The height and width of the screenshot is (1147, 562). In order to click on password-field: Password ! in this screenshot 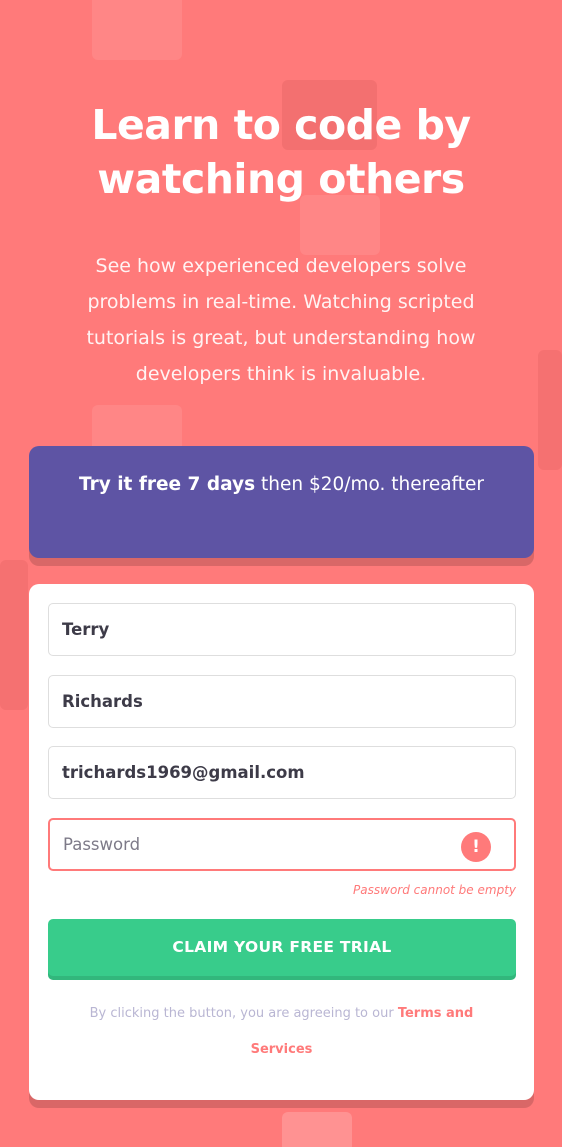, I will do `click(282, 844)`.